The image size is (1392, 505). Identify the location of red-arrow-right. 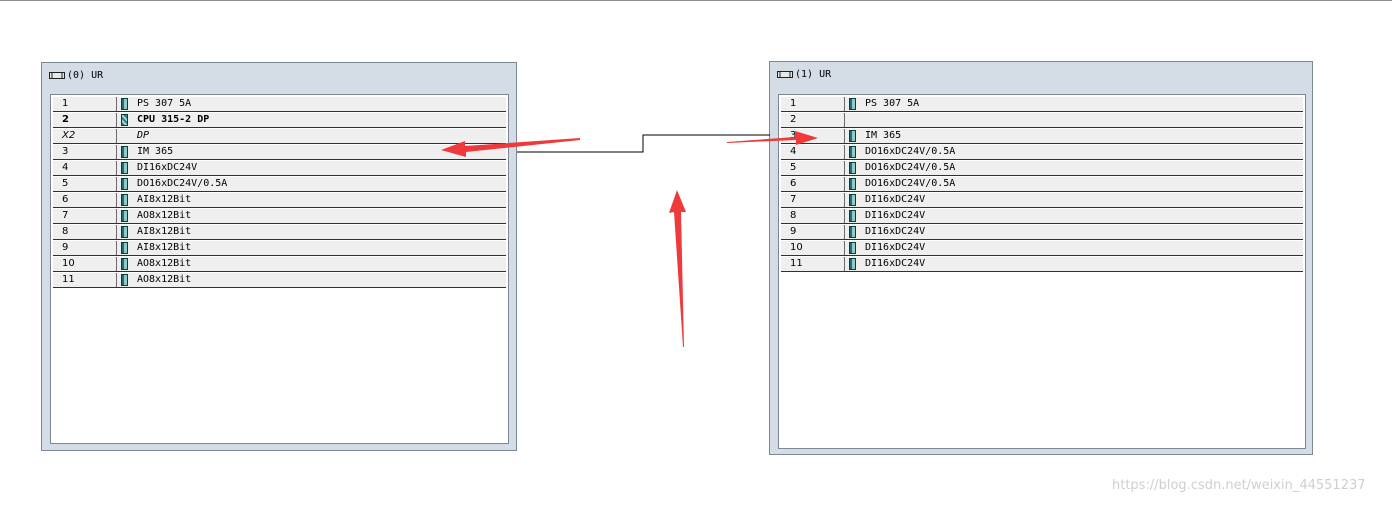
(772, 138).